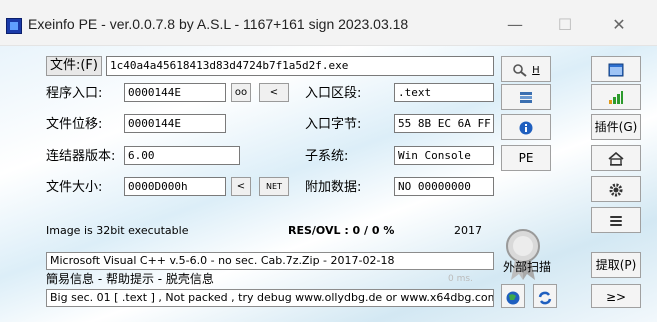  I want to click on search-button: H, so click(526, 69).